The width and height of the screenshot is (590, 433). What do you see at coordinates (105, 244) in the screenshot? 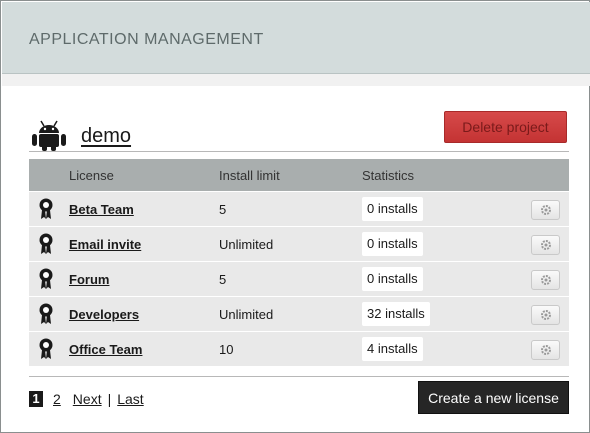
I see `license-link: Email invite` at bounding box center [105, 244].